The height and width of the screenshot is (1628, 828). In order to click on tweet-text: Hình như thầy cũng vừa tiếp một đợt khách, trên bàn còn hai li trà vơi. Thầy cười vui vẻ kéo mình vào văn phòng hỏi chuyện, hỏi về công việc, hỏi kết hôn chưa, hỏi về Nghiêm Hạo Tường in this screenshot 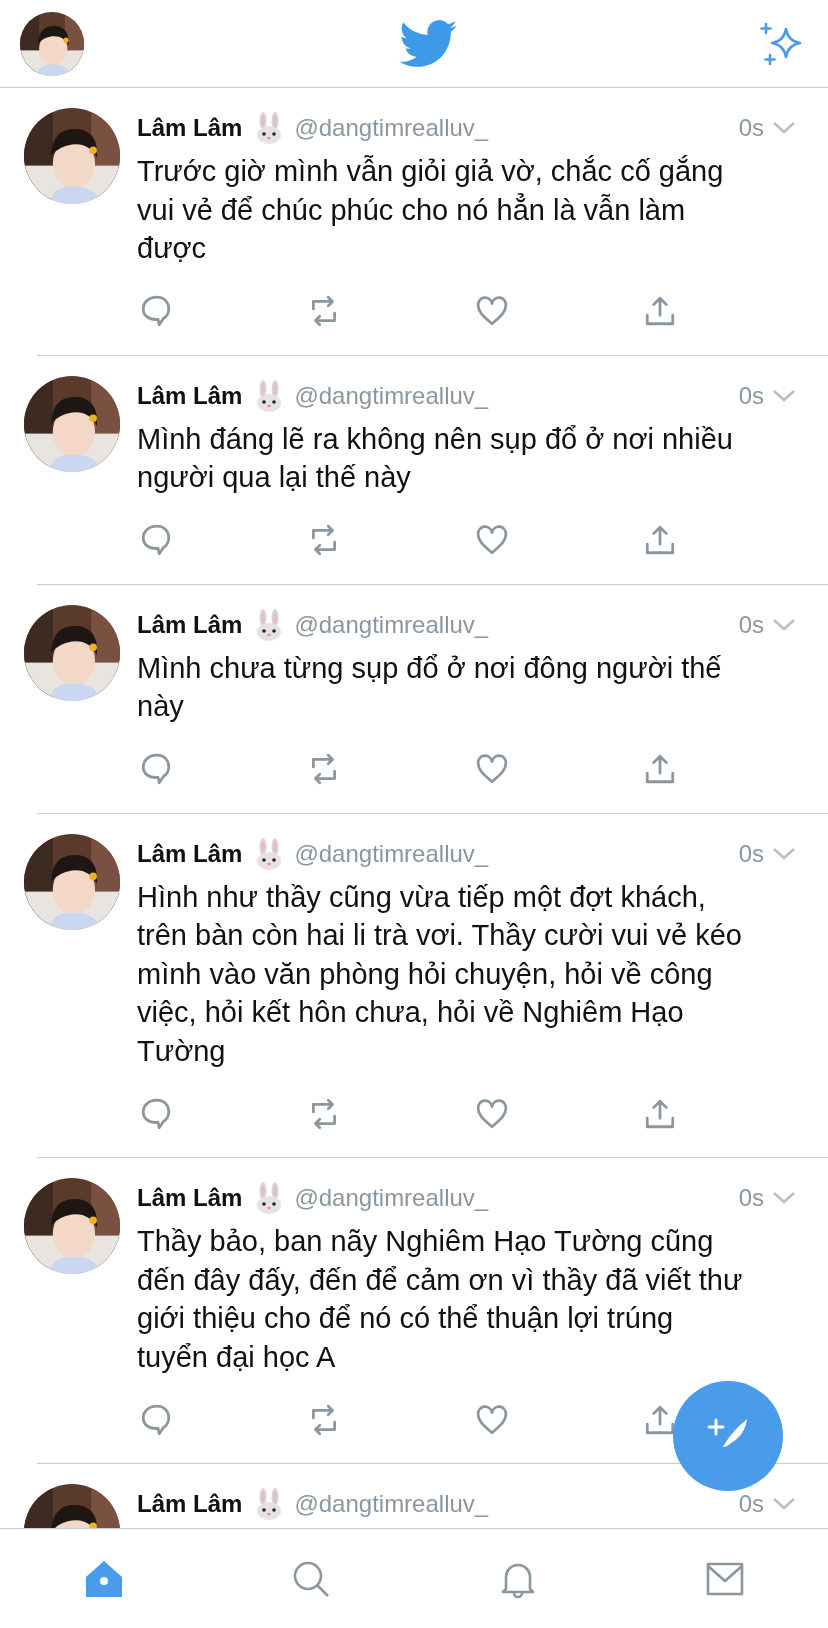, I will do `click(440, 974)`.